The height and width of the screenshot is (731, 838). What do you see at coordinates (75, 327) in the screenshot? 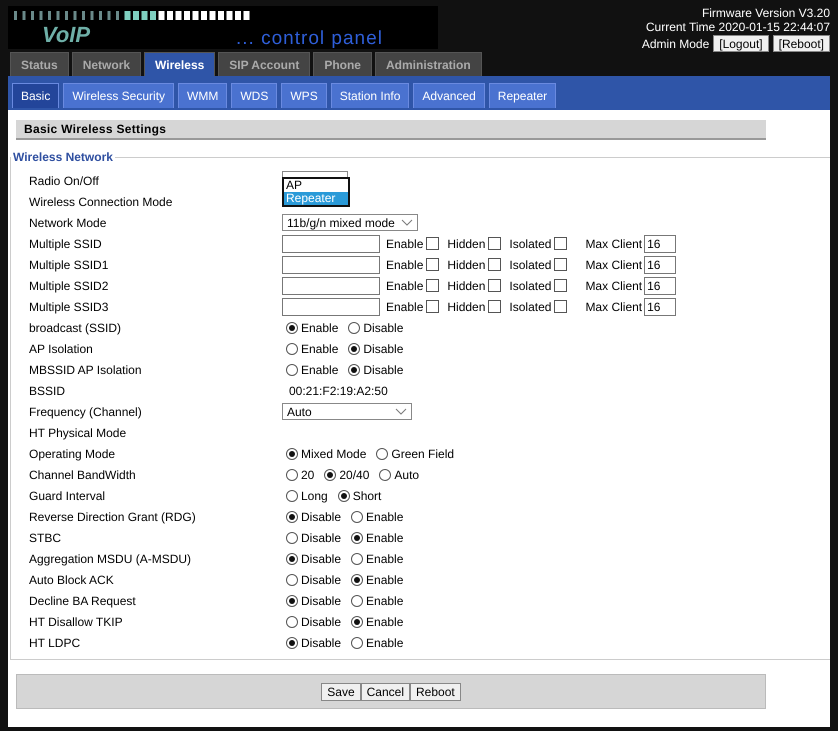
I see `field-label: broadcast (SSID)` at bounding box center [75, 327].